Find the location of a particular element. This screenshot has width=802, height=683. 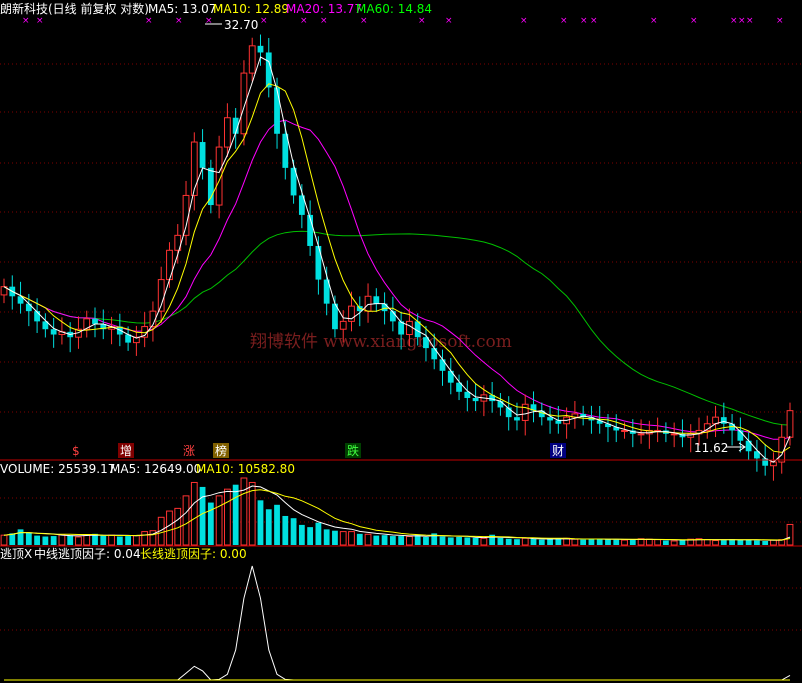

watermark-text: 翔博软件 www.xiangbosoft.com is located at coordinates (381, 342).